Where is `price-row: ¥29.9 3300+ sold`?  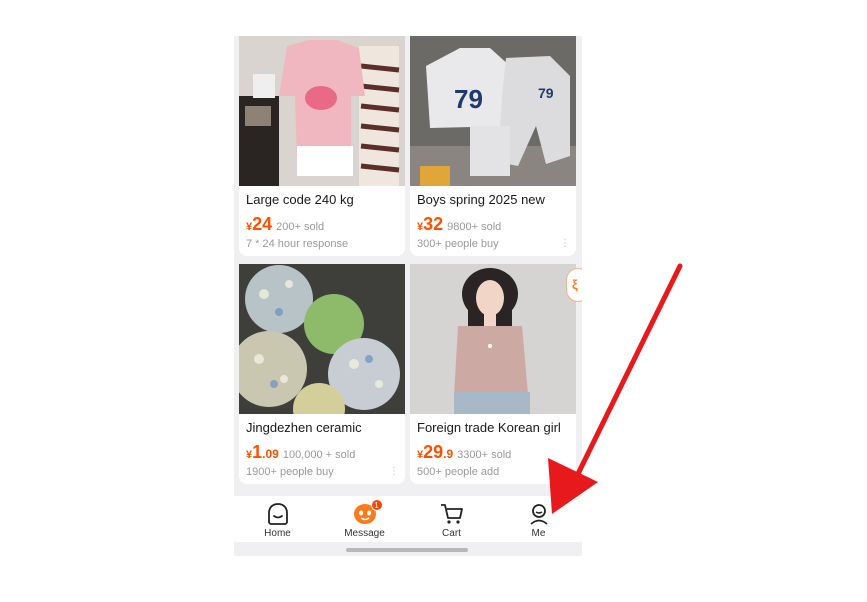 price-row: ¥29.9 3300+ sold is located at coordinates (493, 450).